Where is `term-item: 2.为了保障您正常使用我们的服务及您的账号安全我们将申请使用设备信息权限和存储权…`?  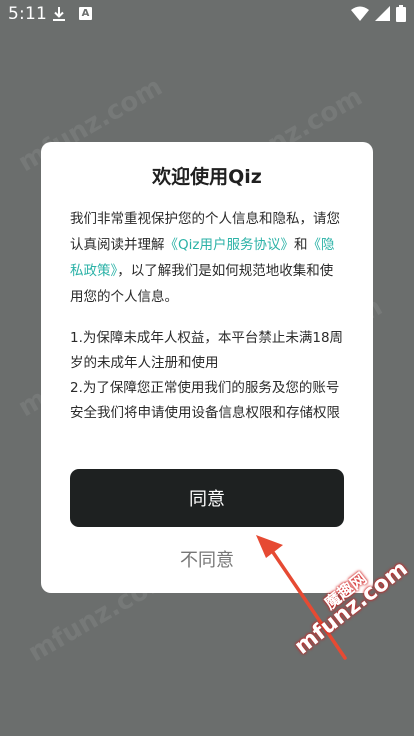
term-item: 2.为了保障您正常使用我们的服务及您的账号安全我们将申请使用设备信息权限和存储权… is located at coordinates (205, 400).